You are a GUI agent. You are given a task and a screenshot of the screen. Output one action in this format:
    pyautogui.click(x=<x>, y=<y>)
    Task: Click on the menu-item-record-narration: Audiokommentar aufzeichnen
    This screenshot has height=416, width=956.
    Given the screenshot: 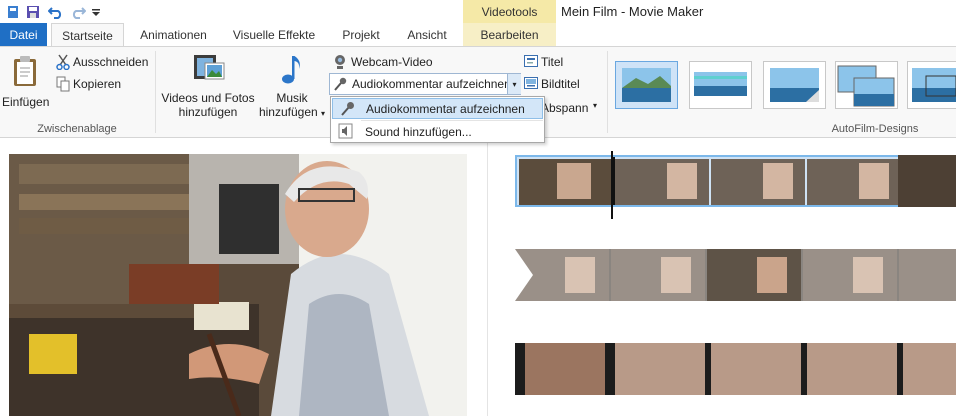 What is the action you would take?
    pyautogui.click(x=437, y=108)
    